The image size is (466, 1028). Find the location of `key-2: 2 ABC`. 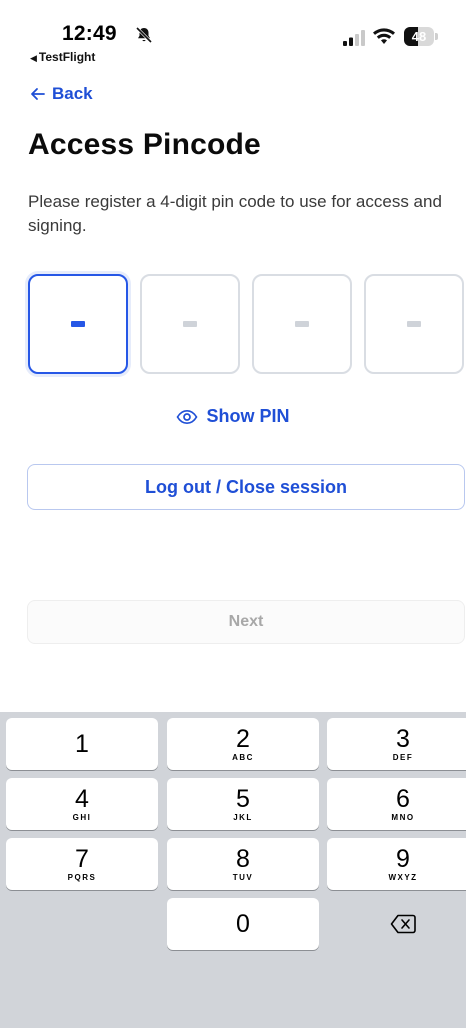

key-2: 2 ABC is located at coordinates (243, 744).